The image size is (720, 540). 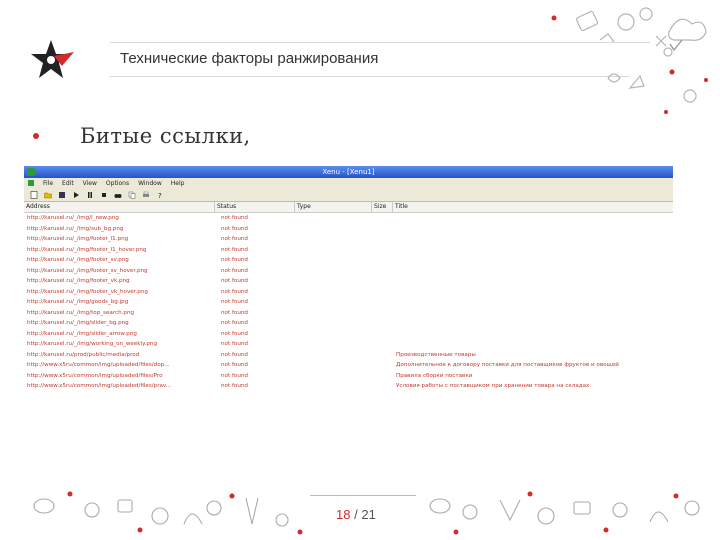 I want to click on row-title: Правила сборки поставки, so click(x=434, y=375).